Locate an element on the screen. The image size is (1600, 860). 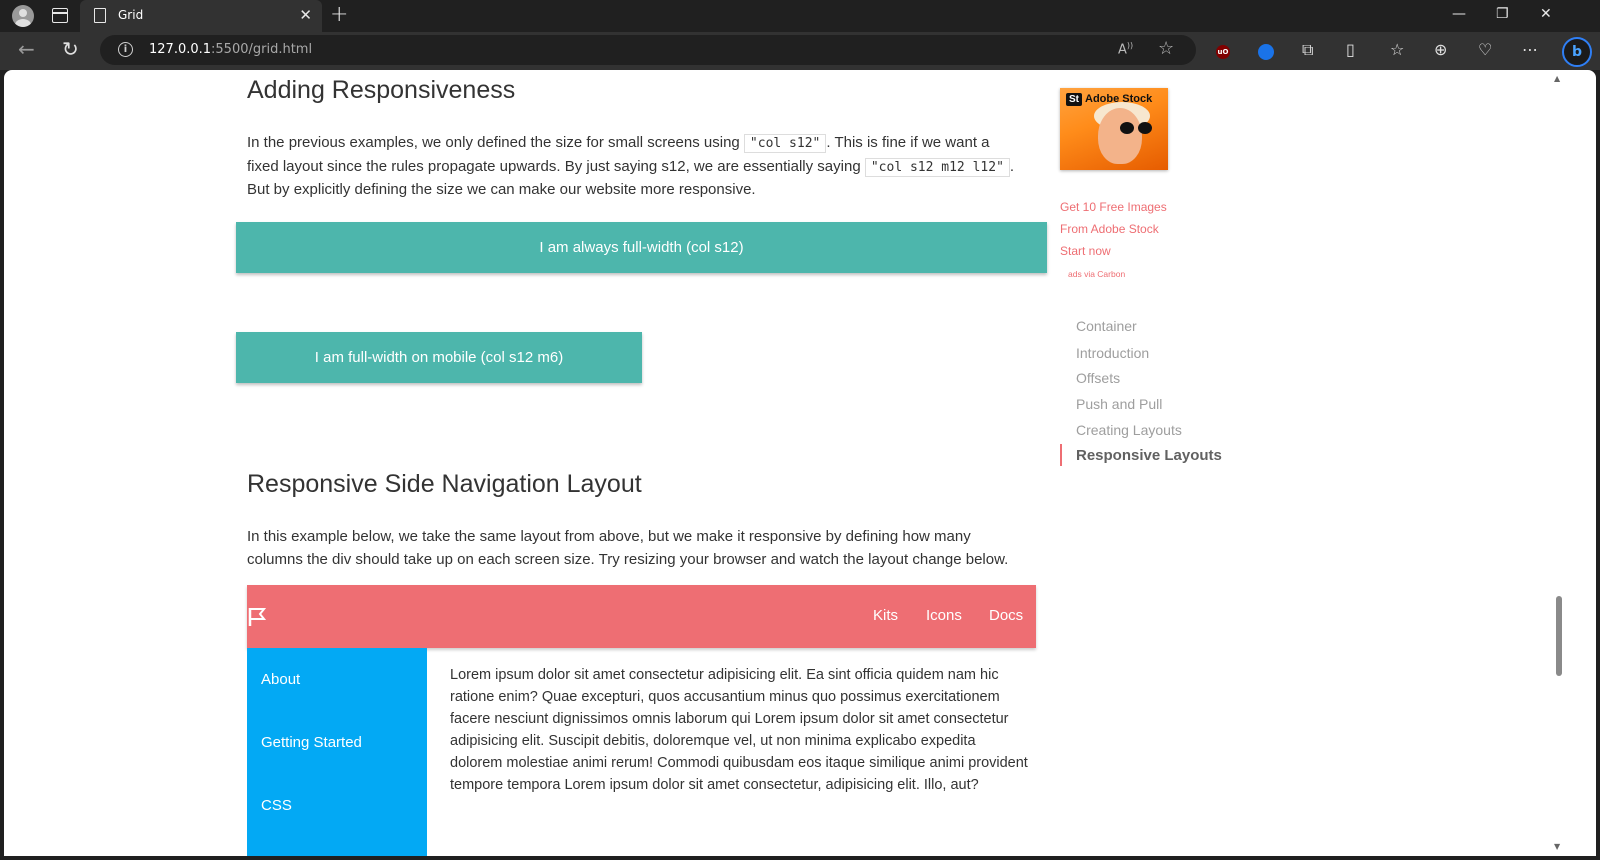
browser-tab: Grid ✕ is located at coordinates (201, 16).